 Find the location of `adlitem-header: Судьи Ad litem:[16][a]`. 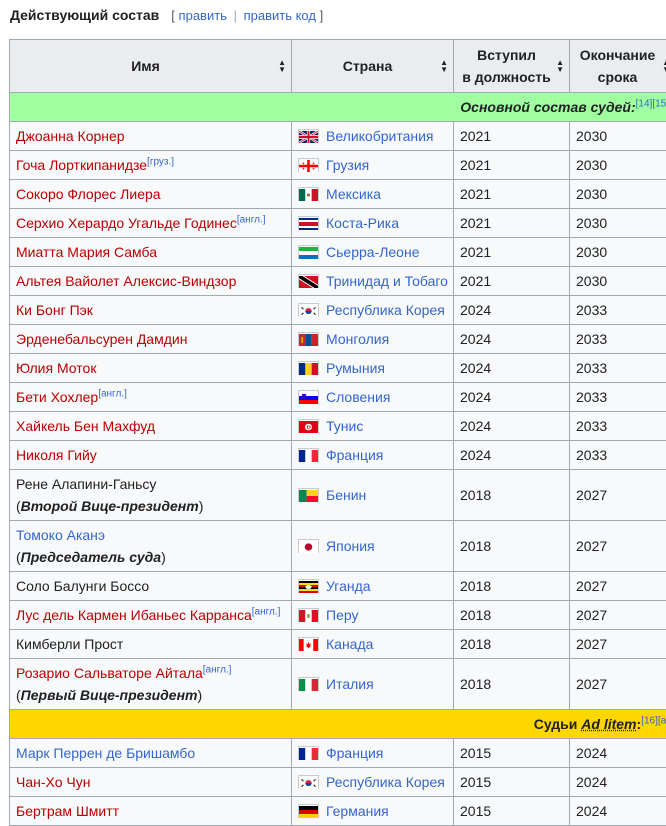

adlitem-header: Судьи Ad litem:[16][a] is located at coordinates (338, 724).